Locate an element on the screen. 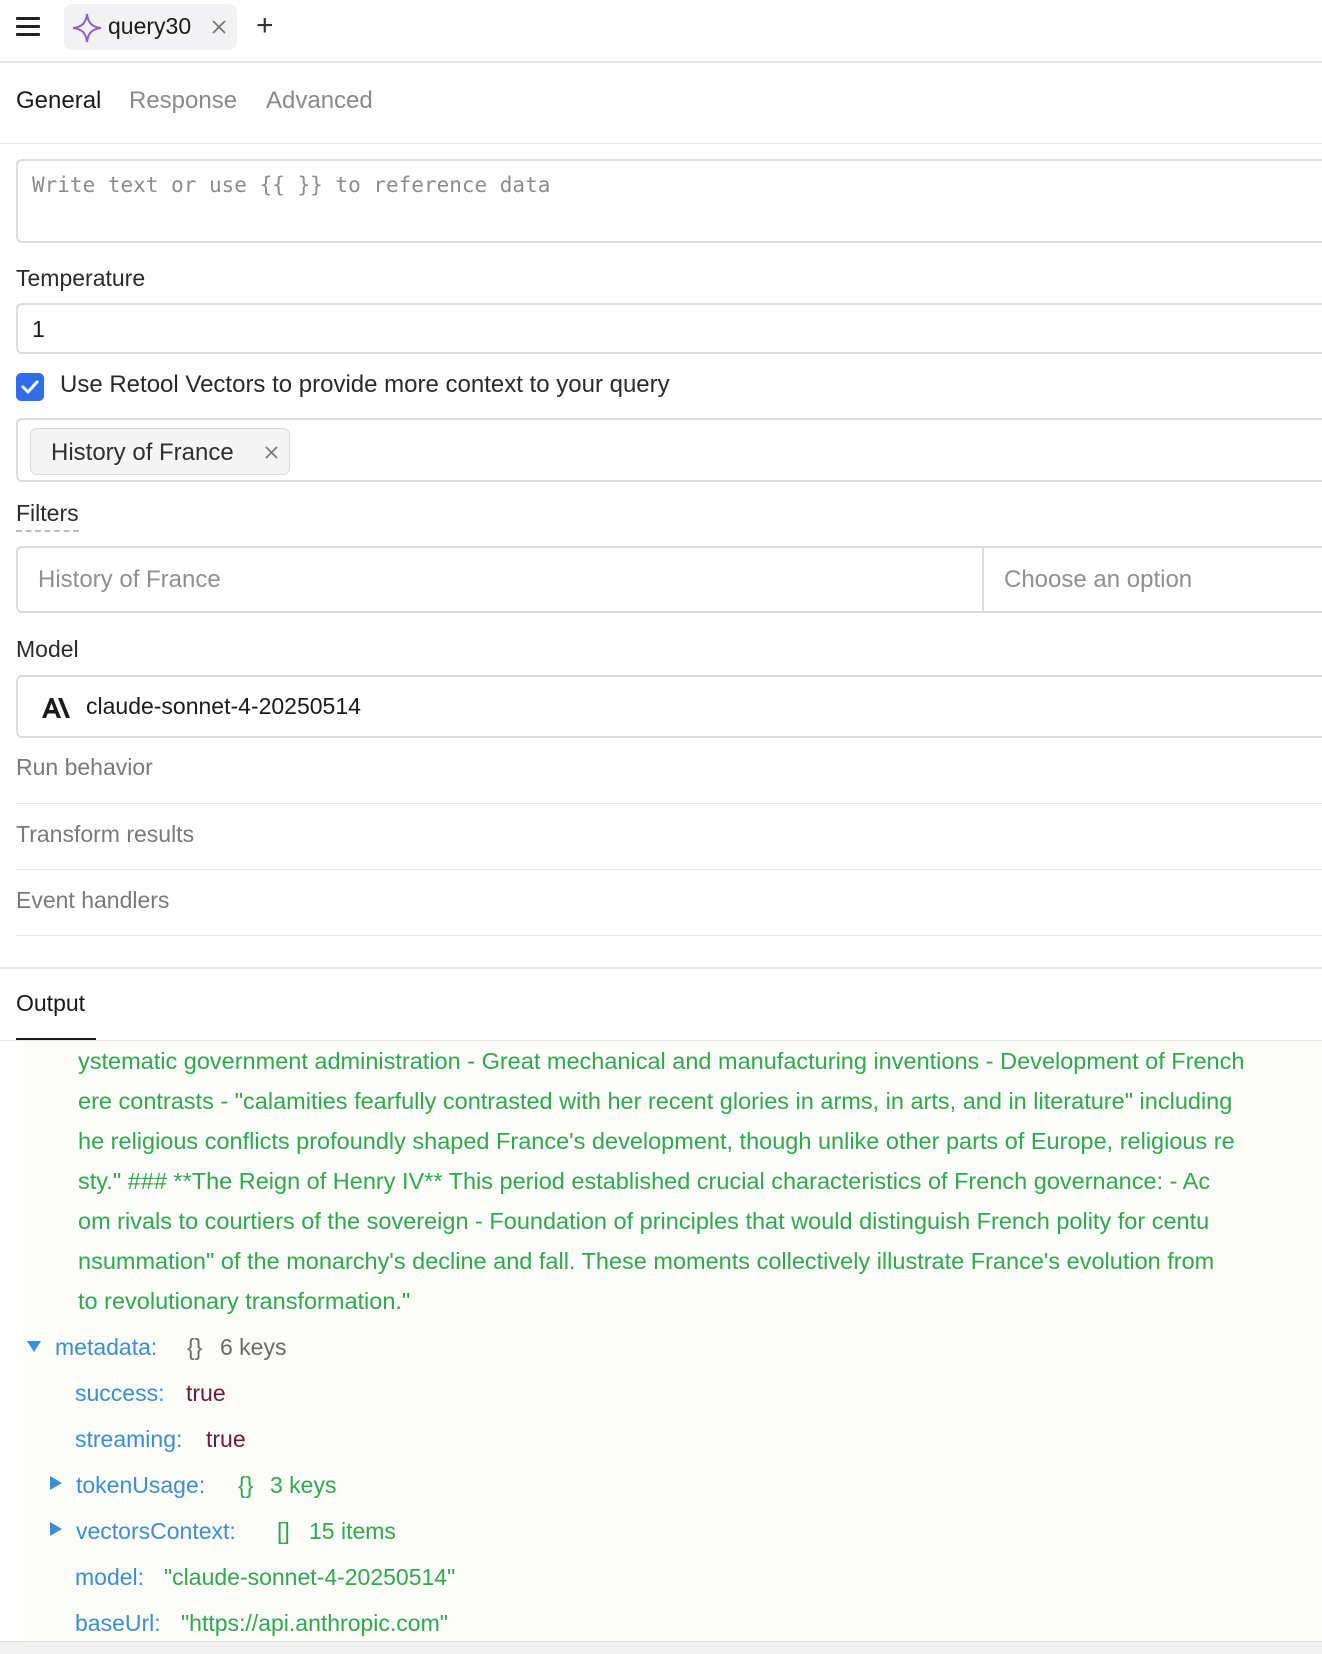  query-tab: query30 is located at coordinates (150, 27).